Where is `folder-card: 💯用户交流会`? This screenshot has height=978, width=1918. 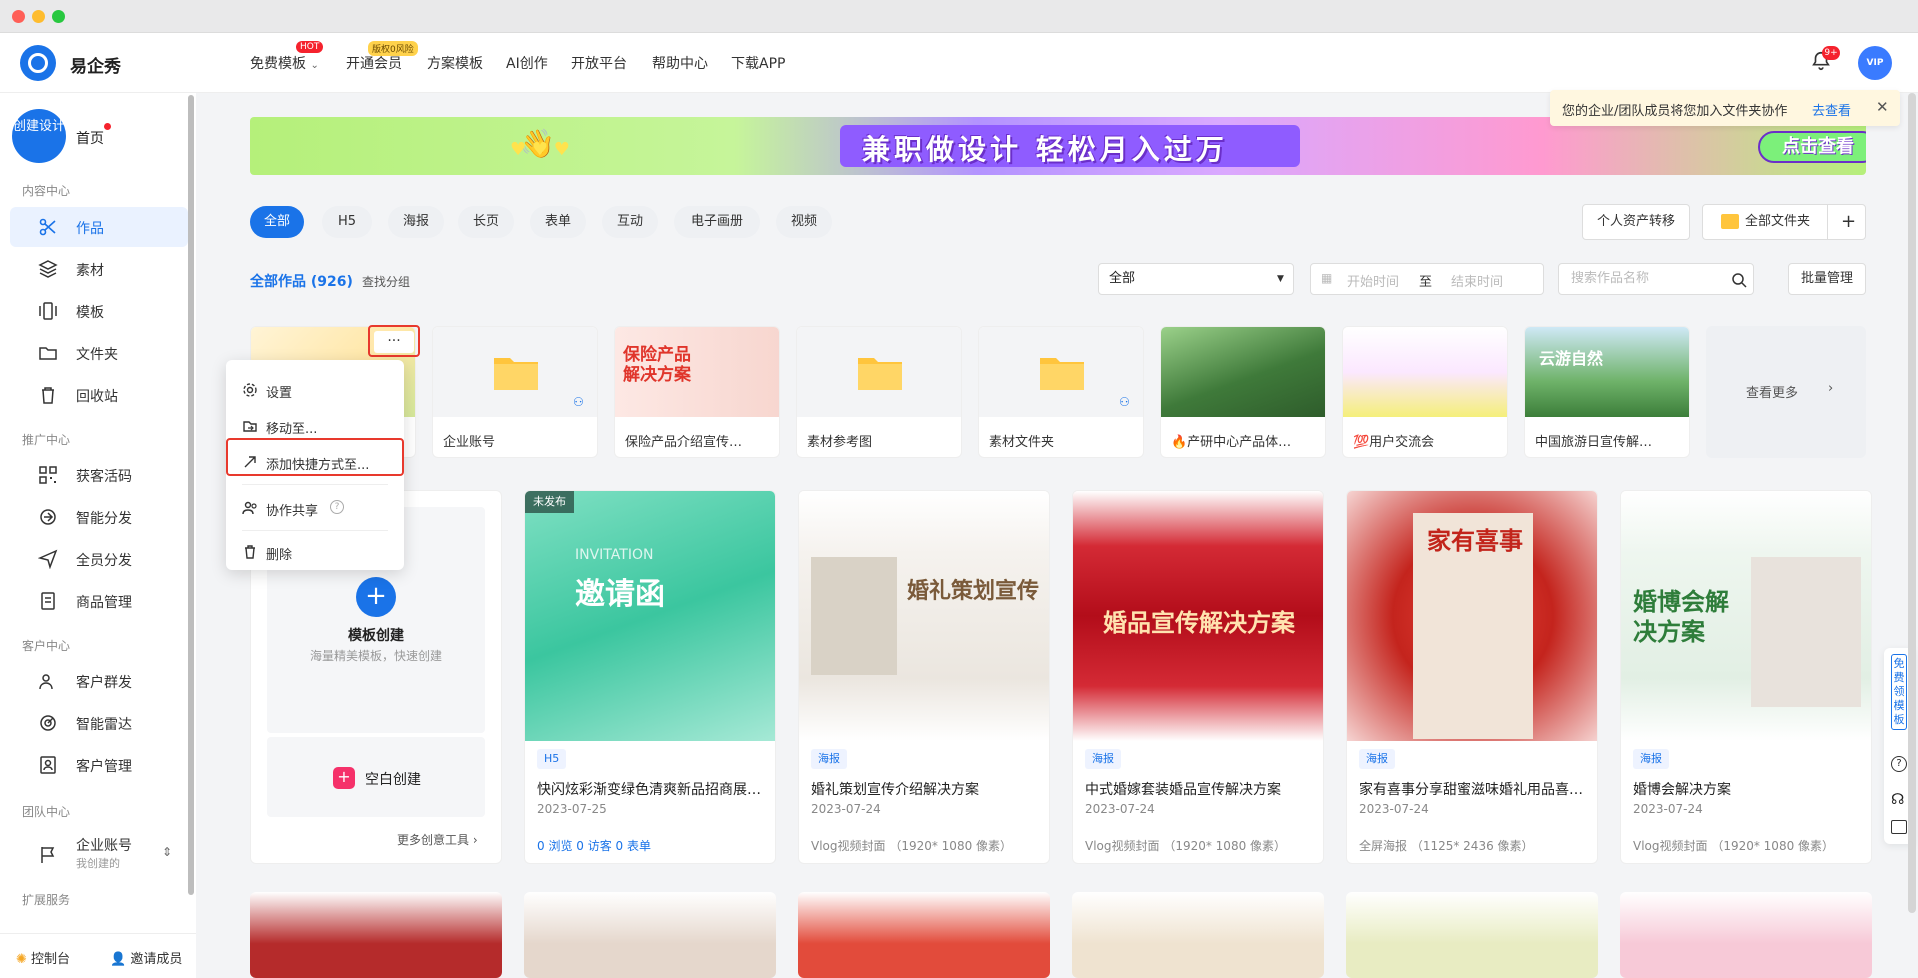 folder-card: 💯用户交流会 is located at coordinates (1425, 392).